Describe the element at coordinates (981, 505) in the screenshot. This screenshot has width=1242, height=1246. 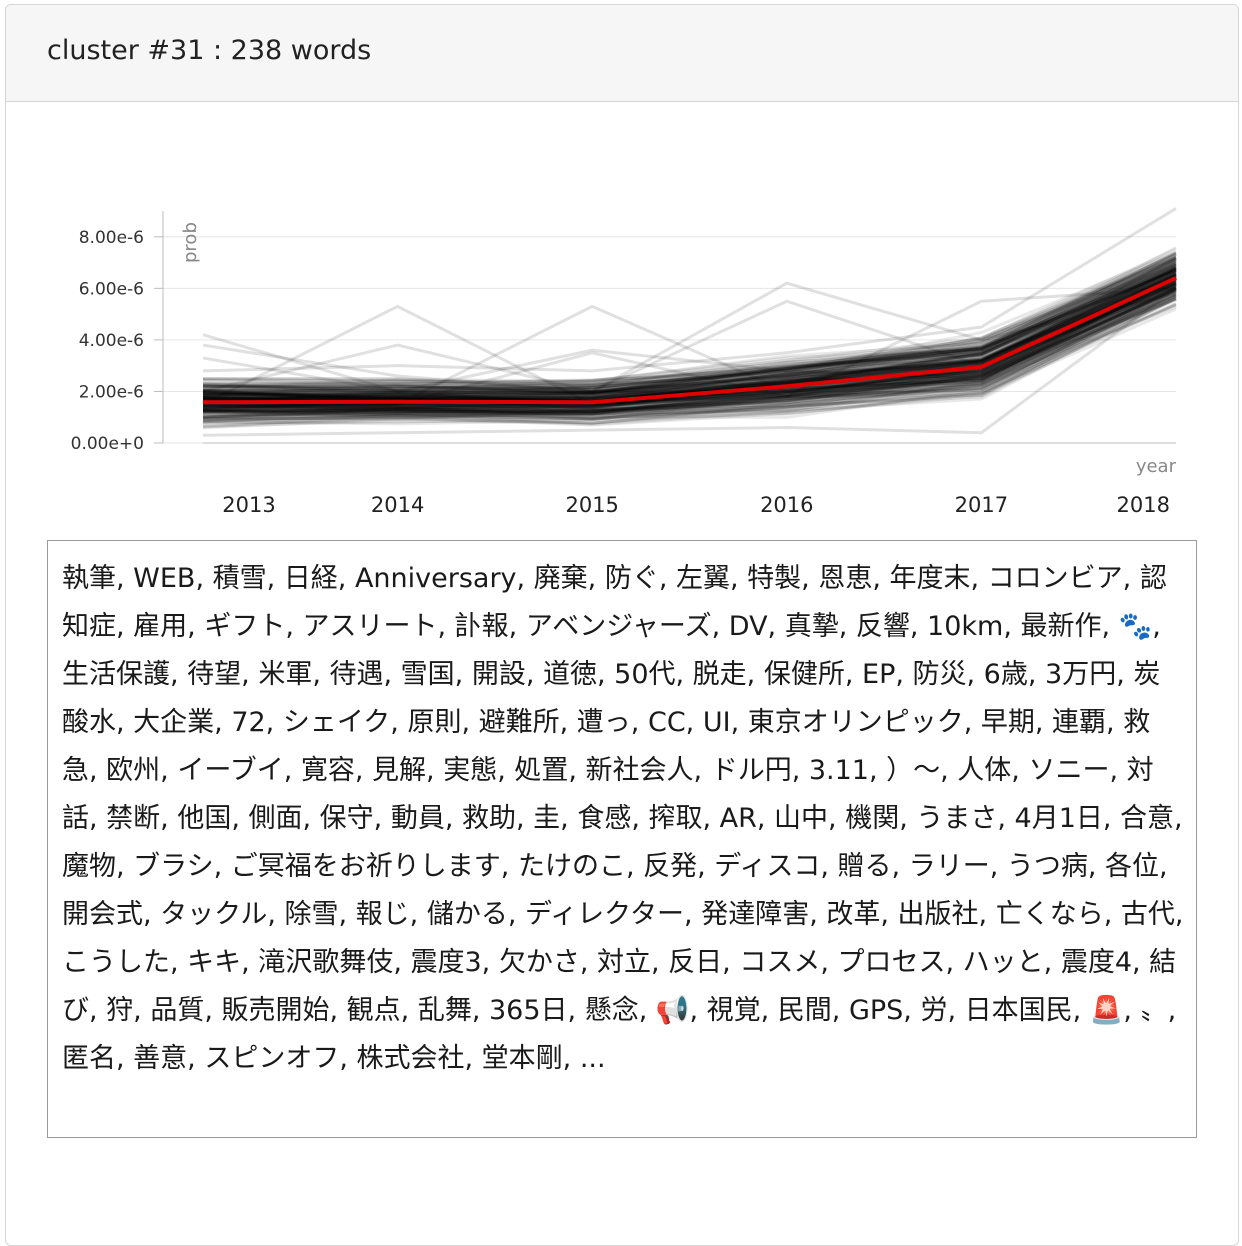
I see `x-tick-label-2017: 2017` at that location.